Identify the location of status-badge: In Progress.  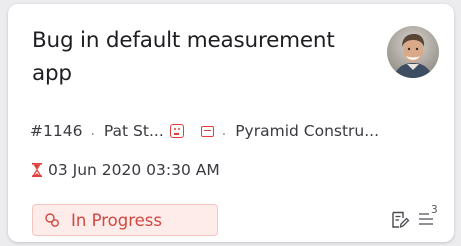
(125, 220).